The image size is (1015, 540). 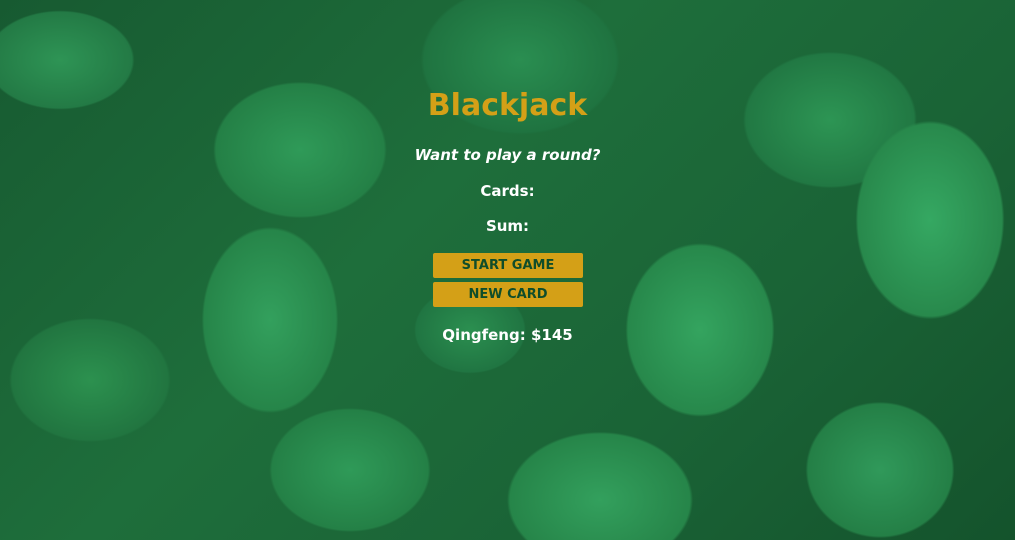 I want to click on start-game-button: START GAME, so click(x=508, y=265).